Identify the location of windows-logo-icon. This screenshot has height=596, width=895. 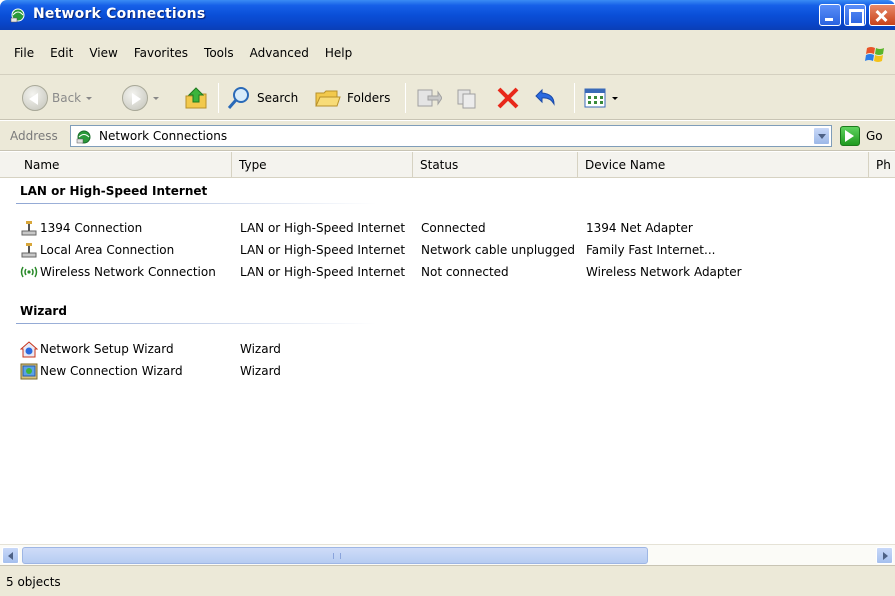
(874, 54).